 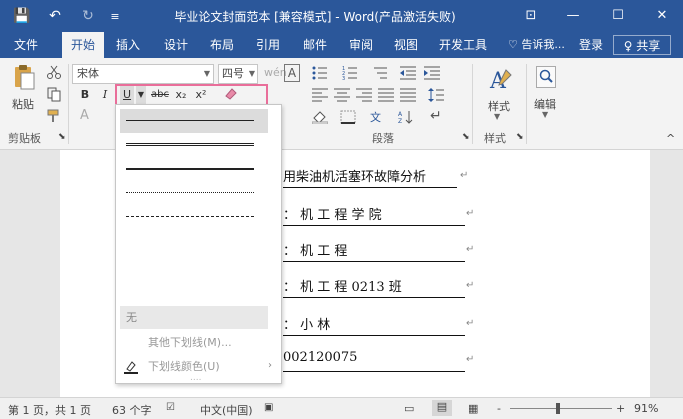 I want to click on bold-button: B, so click(x=85, y=95).